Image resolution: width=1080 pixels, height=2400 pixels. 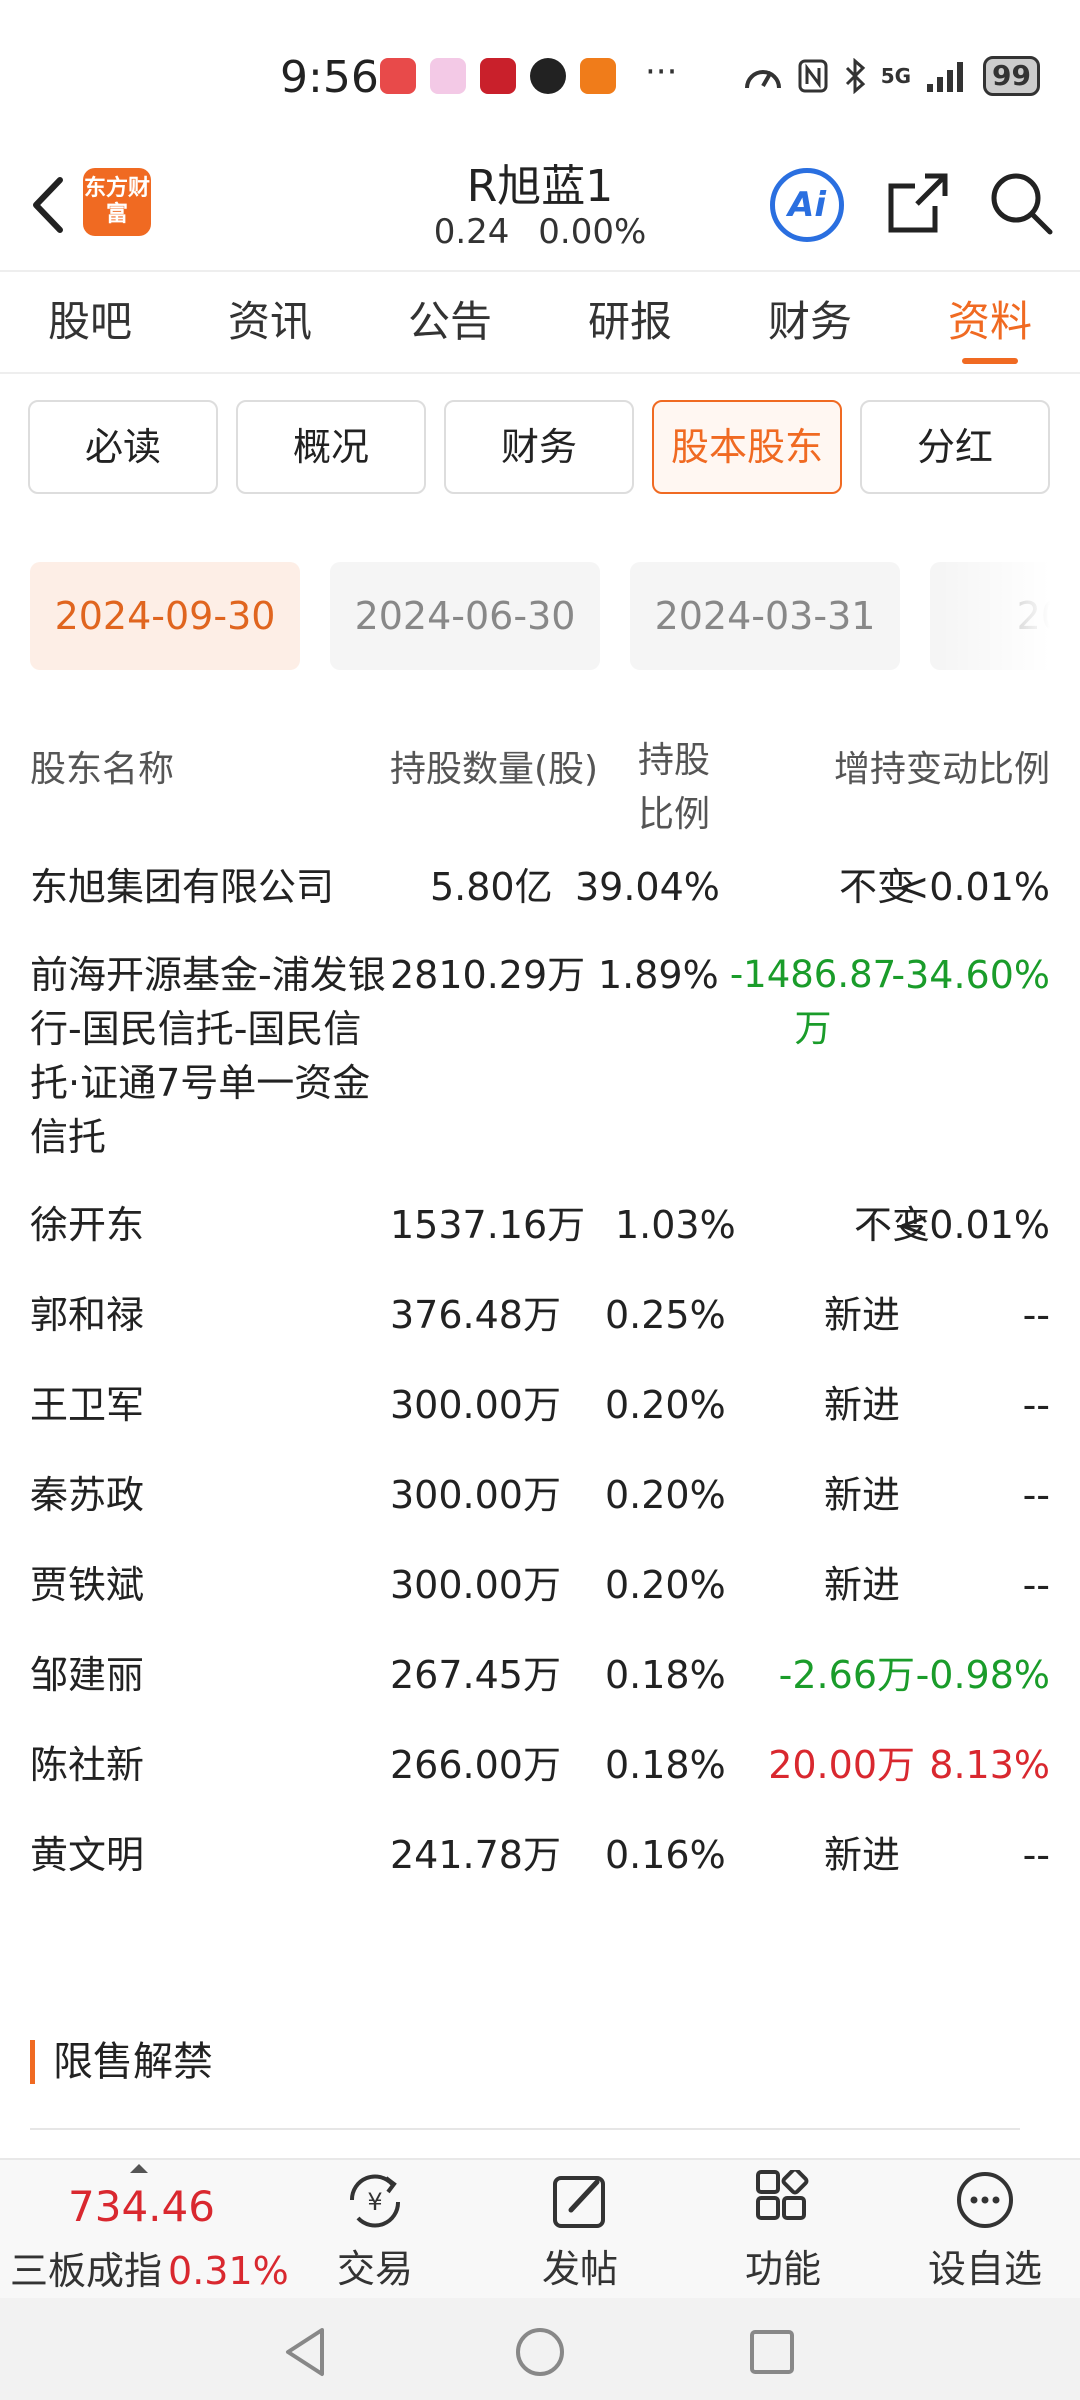 What do you see at coordinates (630, 322) in the screenshot?
I see `tab-research: 研报` at bounding box center [630, 322].